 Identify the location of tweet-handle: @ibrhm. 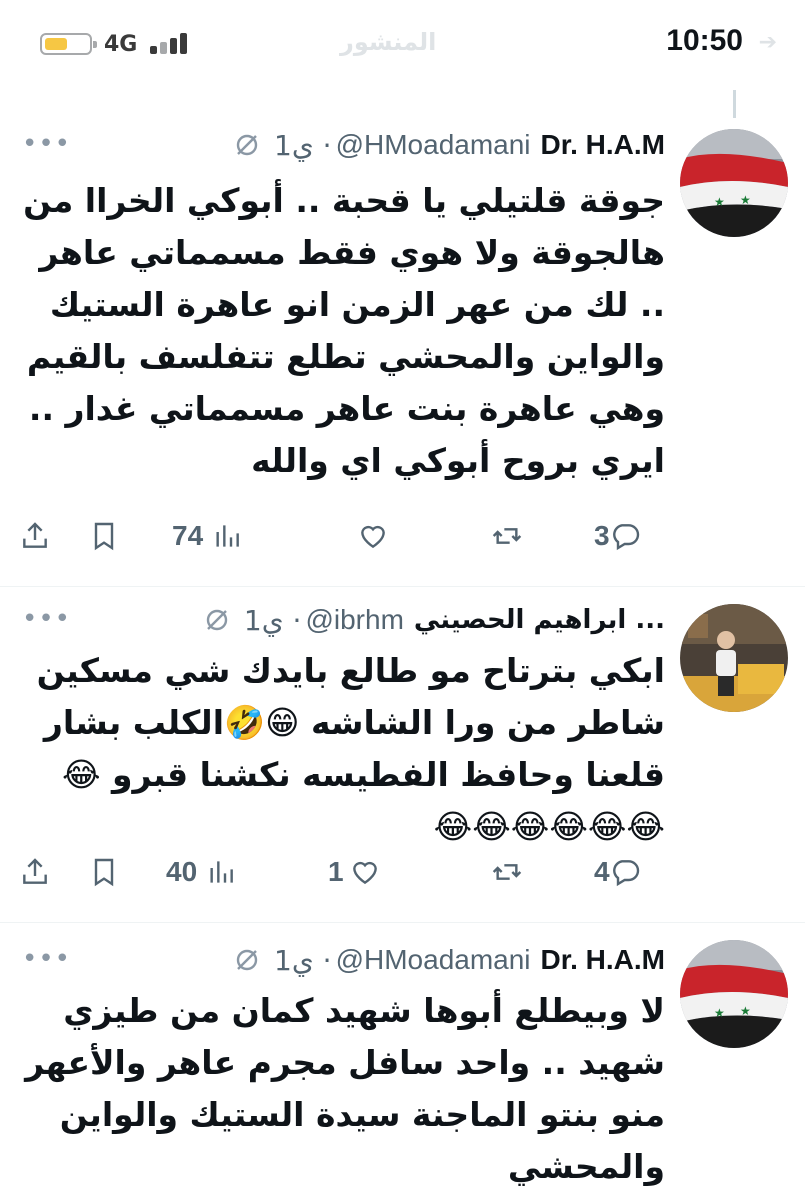
(354, 620).